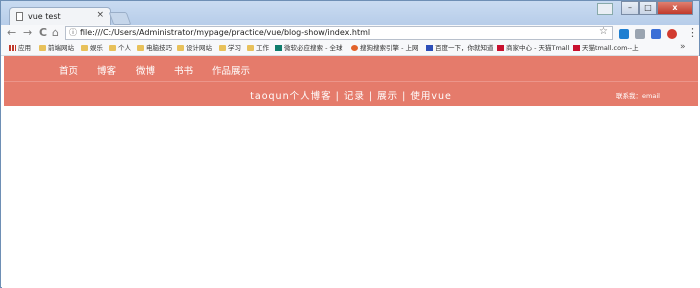  Describe the element at coordinates (154, 48) in the screenshot. I see `bookmark-item: 电脑技巧` at that location.